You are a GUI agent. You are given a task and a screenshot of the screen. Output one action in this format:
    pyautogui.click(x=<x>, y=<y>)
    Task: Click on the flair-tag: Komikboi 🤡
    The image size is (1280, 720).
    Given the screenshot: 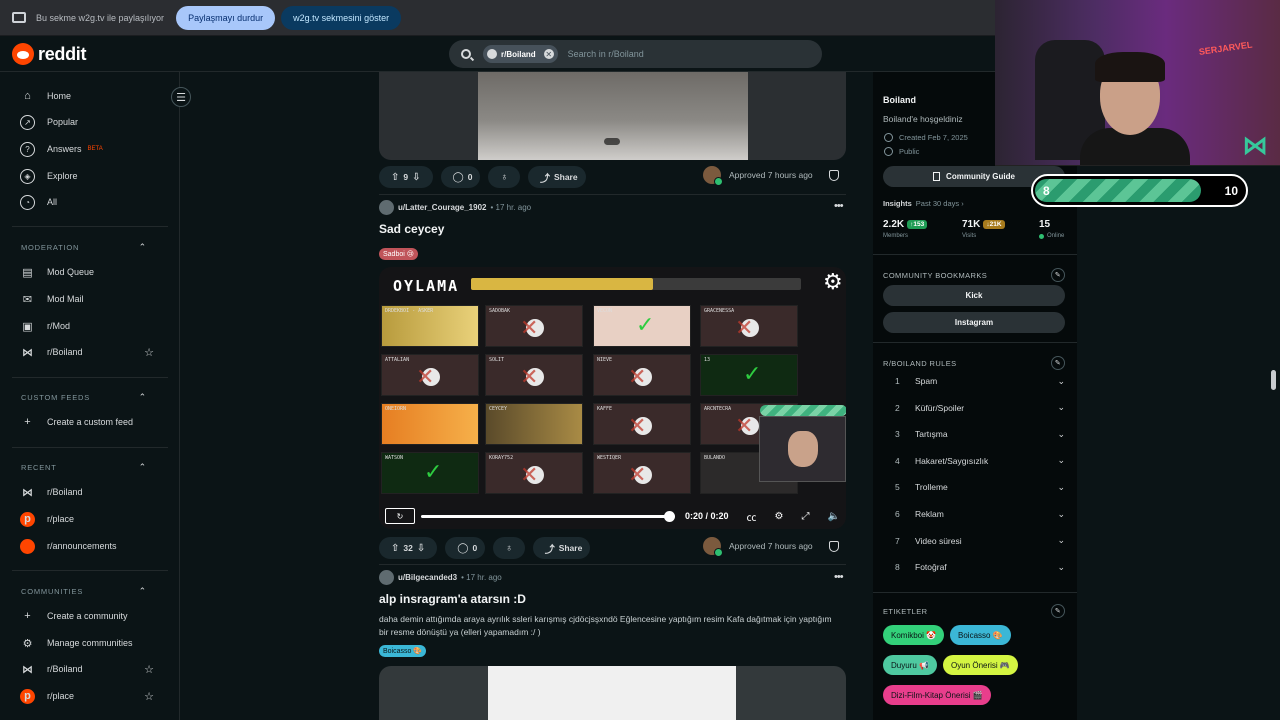 What is the action you would take?
    pyautogui.click(x=914, y=635)
    